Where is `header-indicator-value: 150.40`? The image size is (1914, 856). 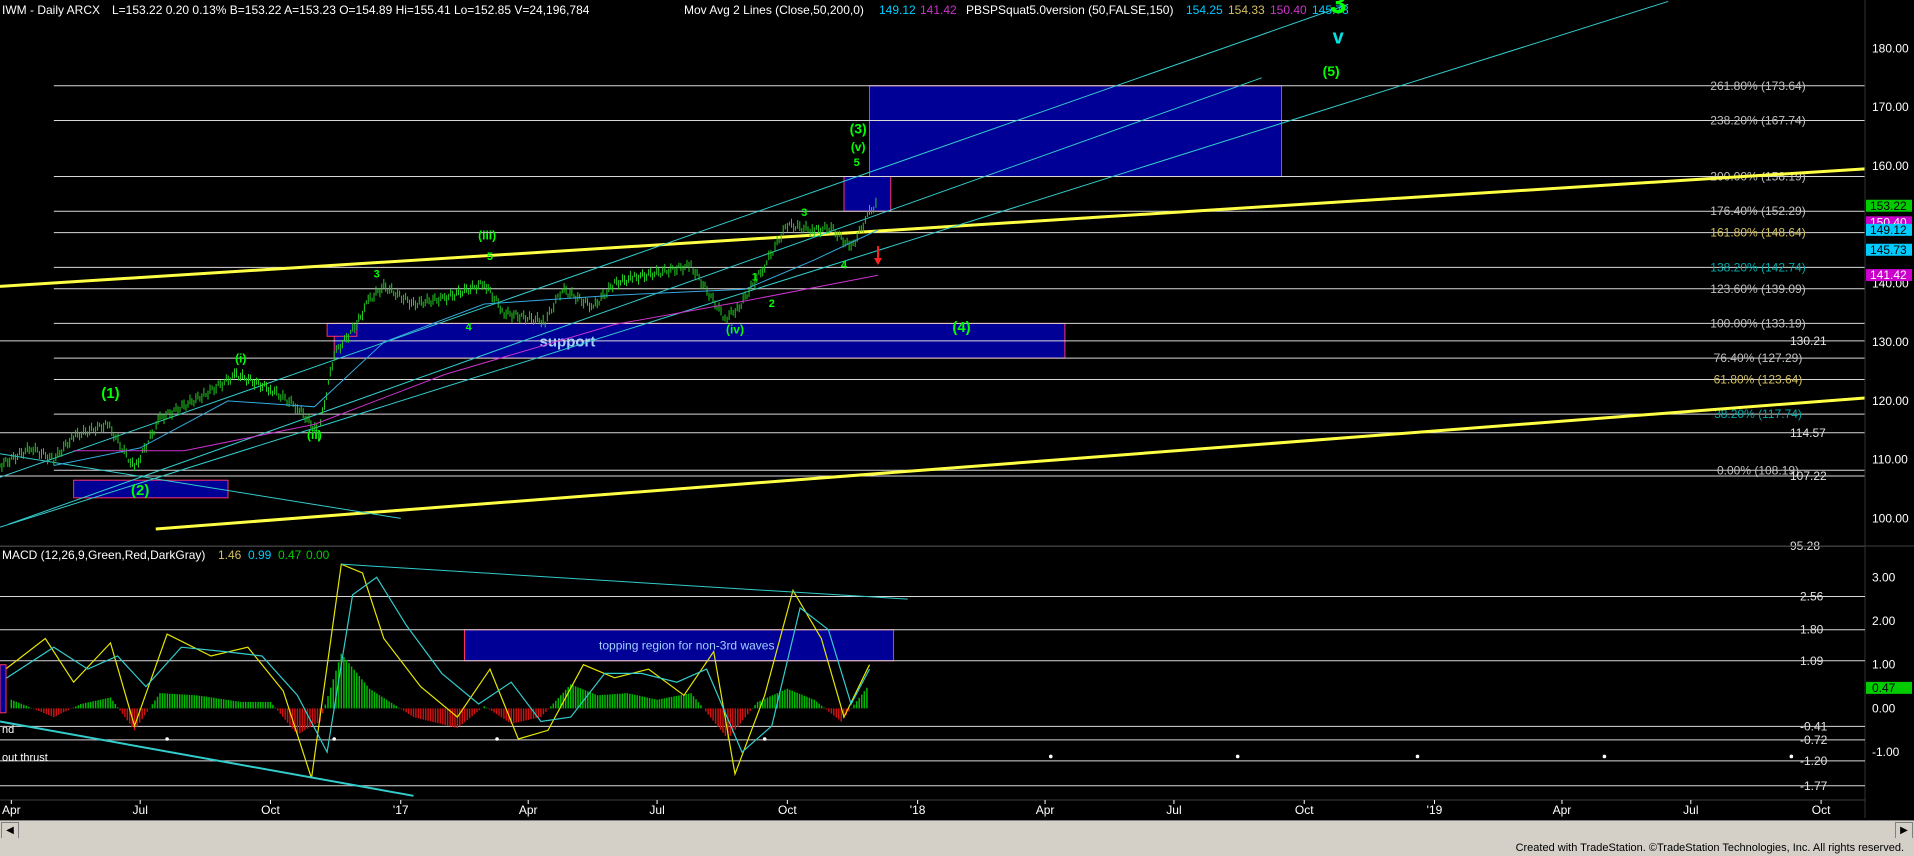
header-indicator-value: 150.40 is located at coordinates (1288, 10).